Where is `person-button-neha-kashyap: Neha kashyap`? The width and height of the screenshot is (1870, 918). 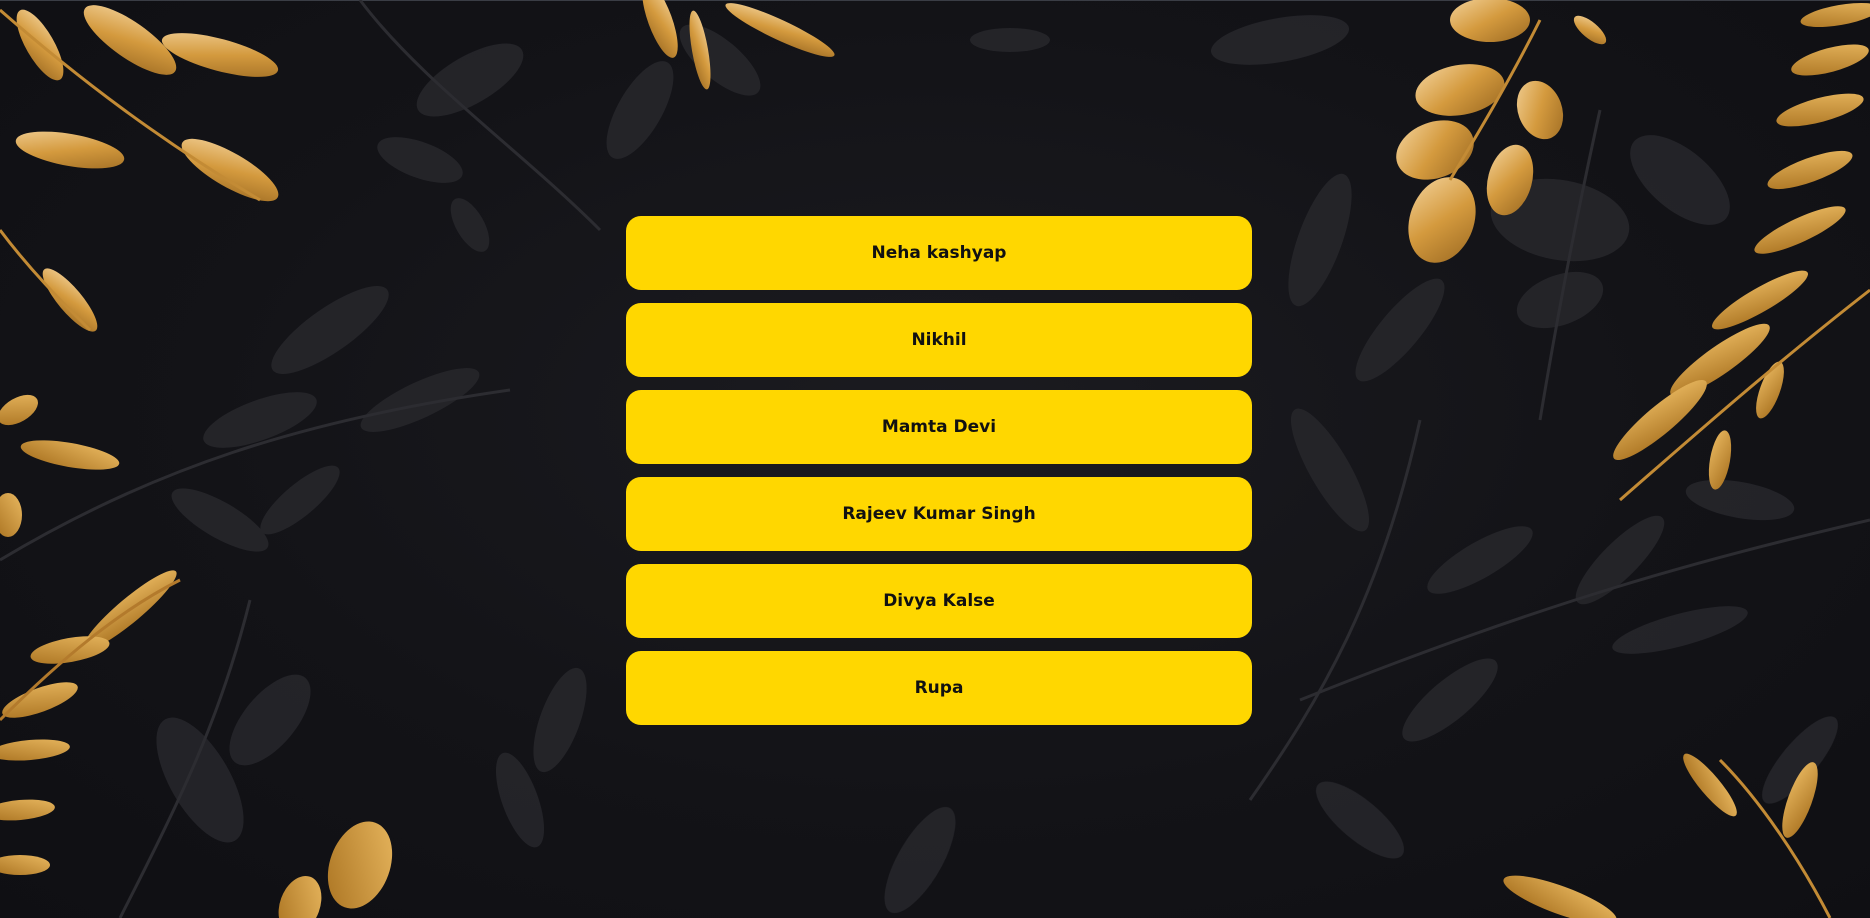
person-button-neha-kashyap: Neha kashyap is located at coordinates (939, 253).